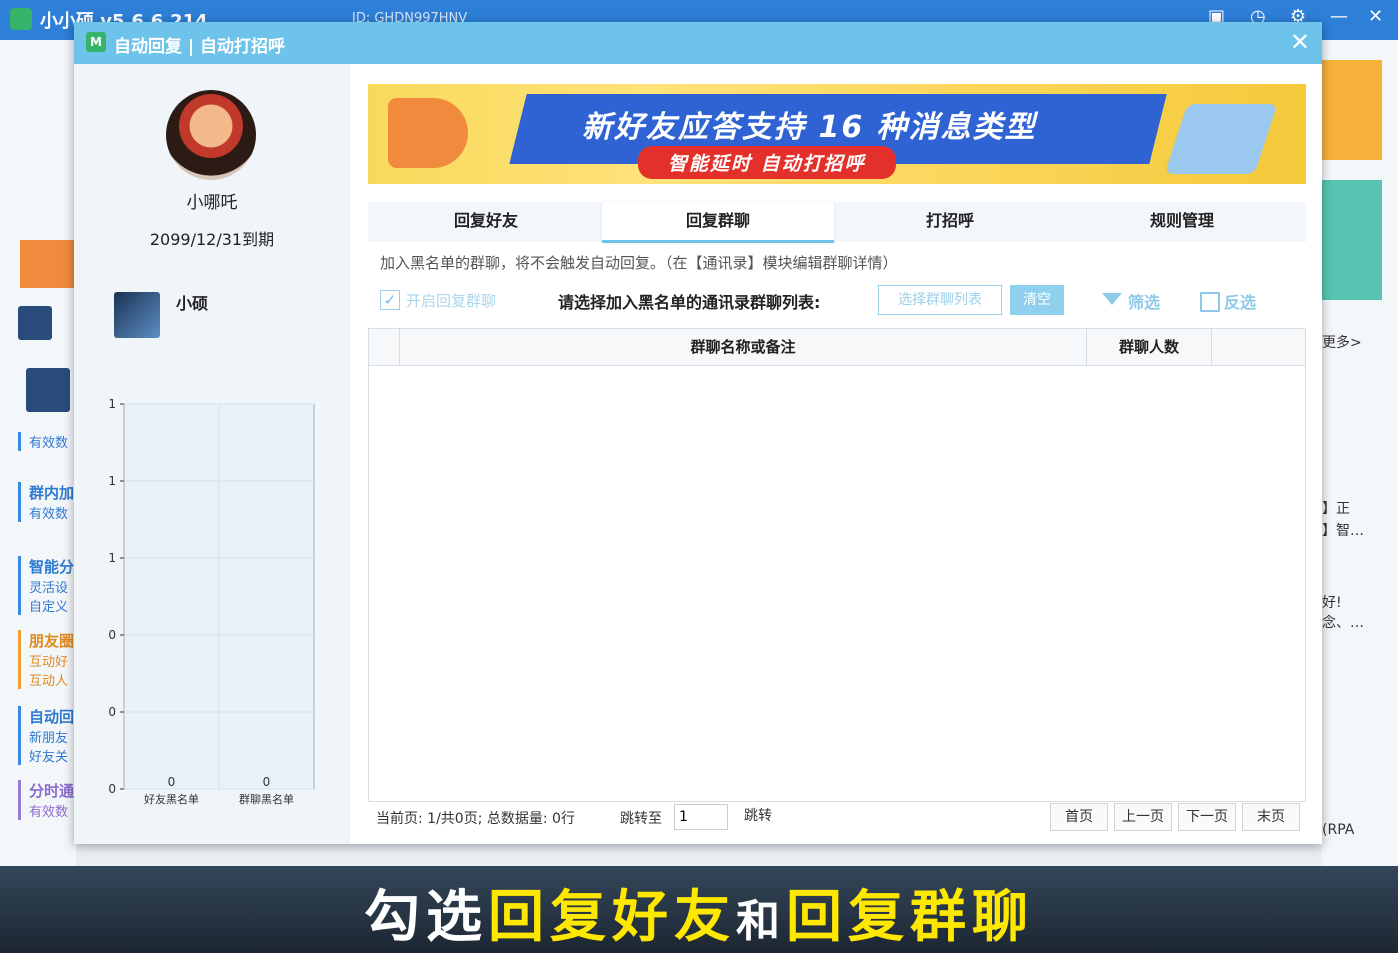 This screenshot has height=953, width=1398. I want to click on jump-page-input: 1, so click(701, 817).